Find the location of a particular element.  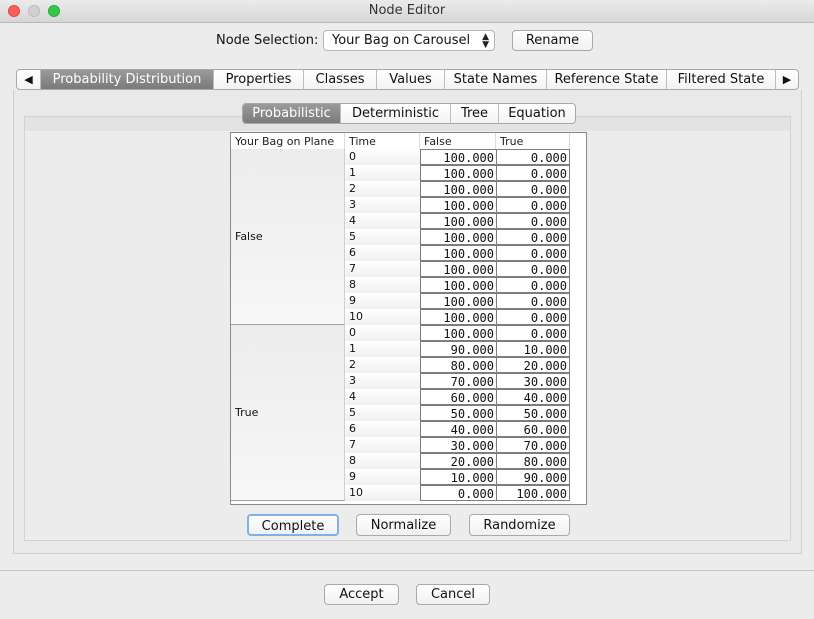

tab-reference-state: Reference State is located at coordinates (607, 79).